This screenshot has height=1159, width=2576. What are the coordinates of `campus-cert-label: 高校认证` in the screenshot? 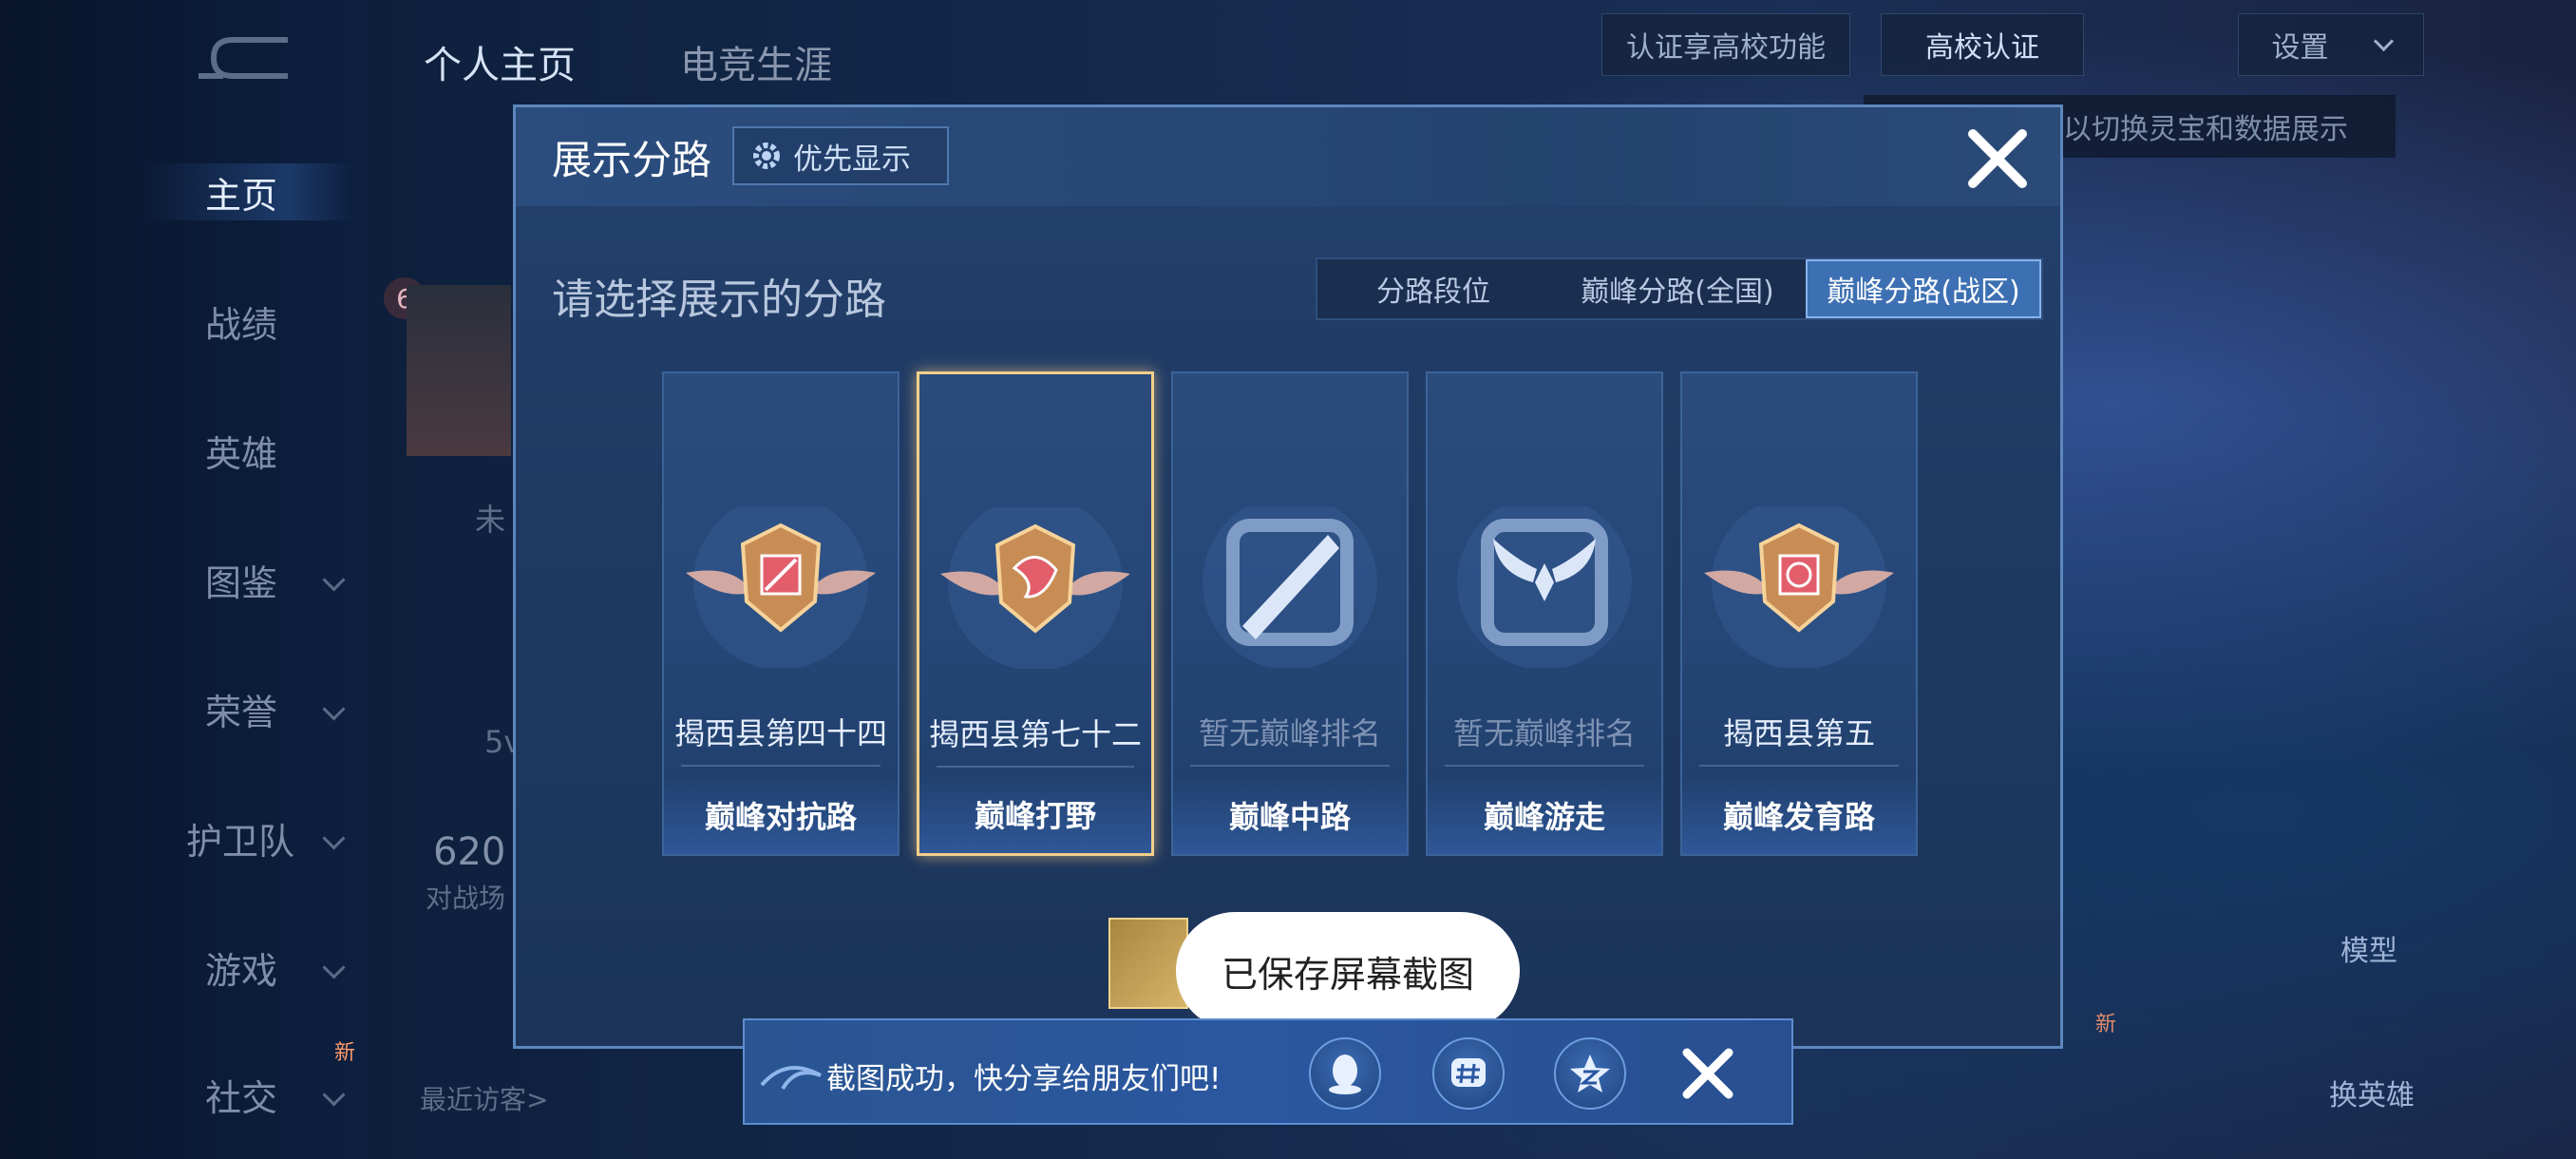 It's located at (1982, 48).